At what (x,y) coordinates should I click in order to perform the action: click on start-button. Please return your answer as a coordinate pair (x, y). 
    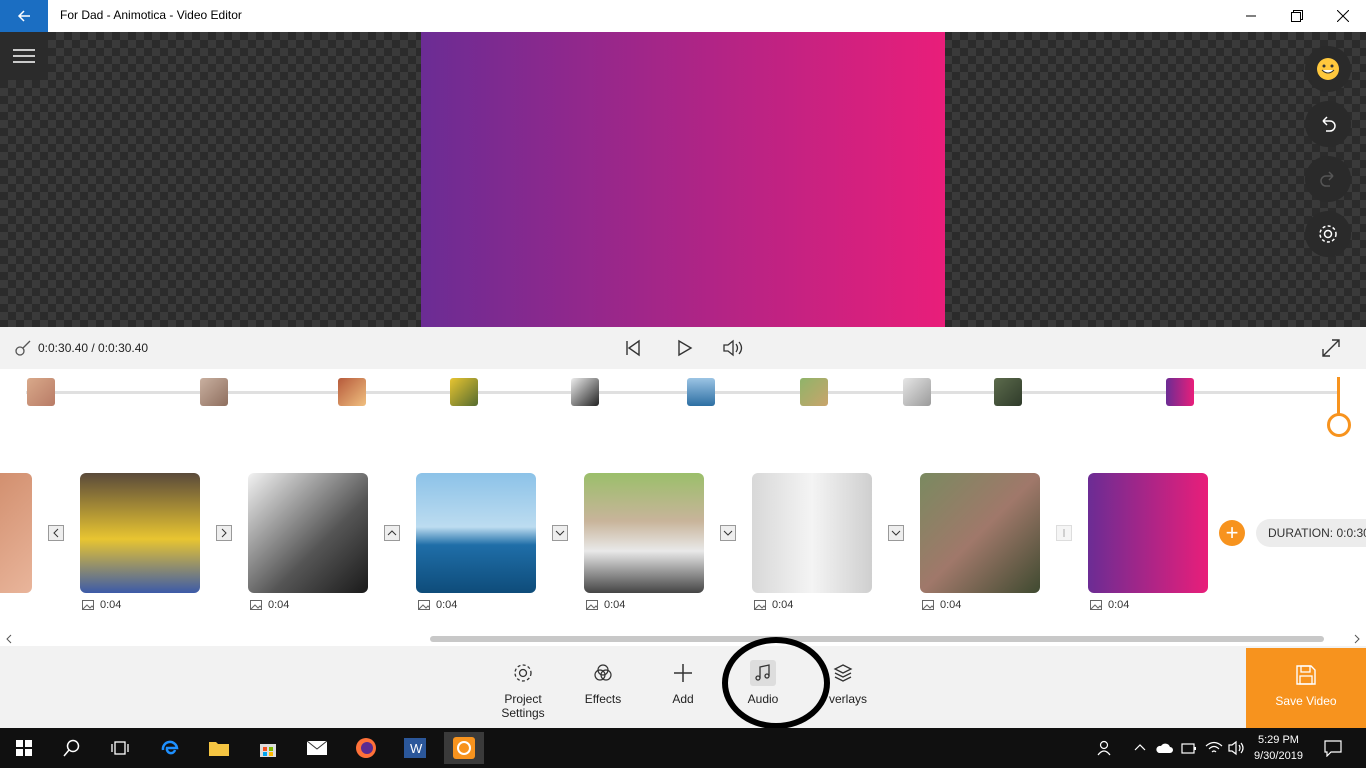
    Looking at the image, I should click on (24, 748).